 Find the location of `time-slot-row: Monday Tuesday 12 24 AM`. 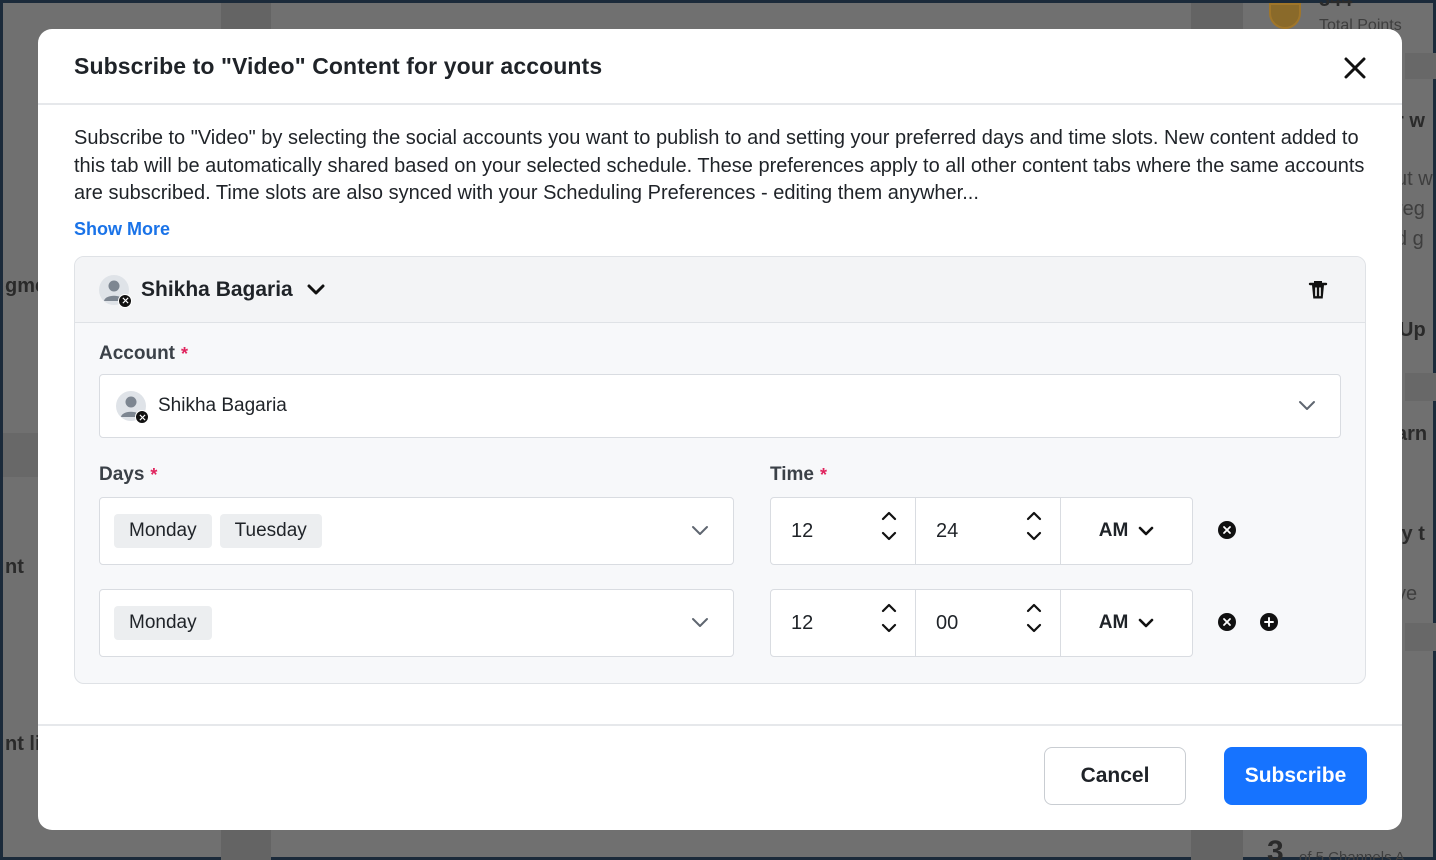

time-slot-row: Monday Tuesday 12 24 AM is located at coordinates (720, 531).